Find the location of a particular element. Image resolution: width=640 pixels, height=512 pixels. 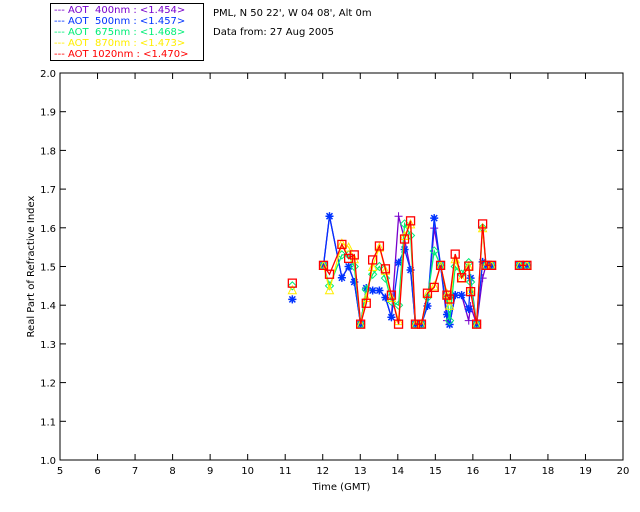

x-tick-label: 17 is located at coordinates (510, 471).